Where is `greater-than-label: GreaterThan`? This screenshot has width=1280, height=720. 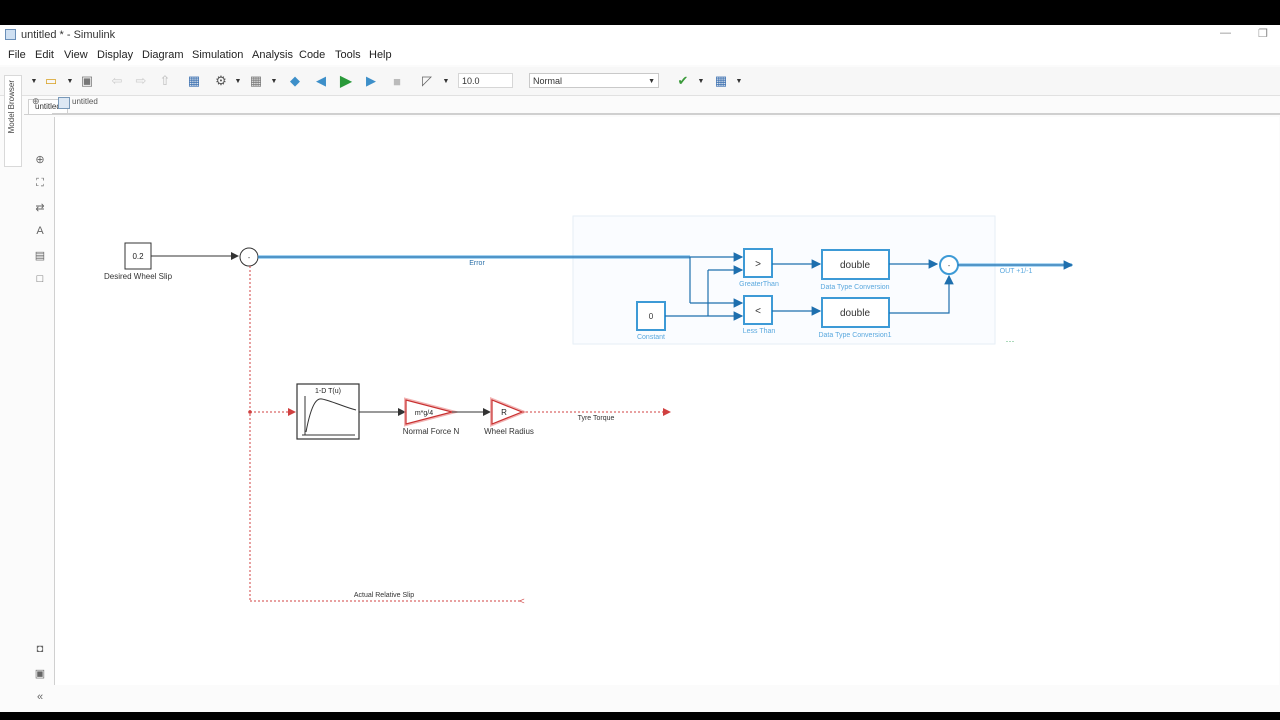 greater-than-label: GreaterThan is located at coordinates (759, 284).